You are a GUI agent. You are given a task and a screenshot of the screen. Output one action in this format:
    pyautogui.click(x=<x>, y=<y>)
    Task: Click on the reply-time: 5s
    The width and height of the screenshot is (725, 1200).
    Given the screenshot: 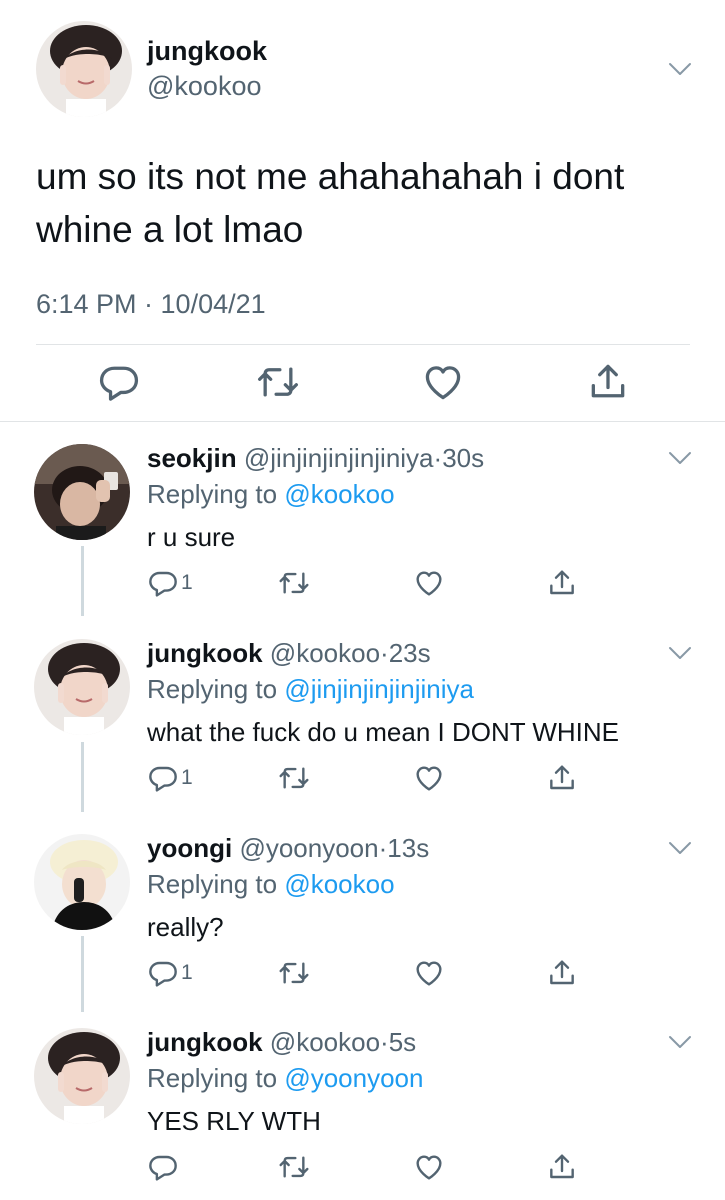 What is the action you would take?
    pyautogui.click(x=402, y=1042)
    